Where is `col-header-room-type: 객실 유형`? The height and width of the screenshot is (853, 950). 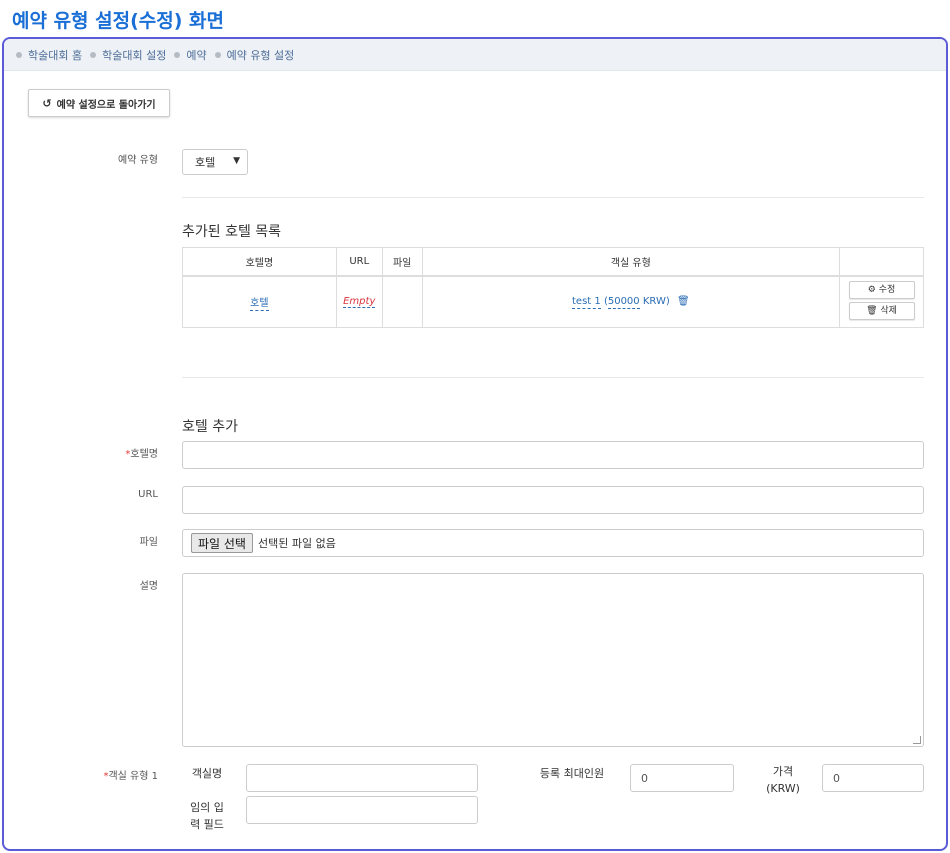 col-header-room-type: 객실 유형 is located at coordinates (631, 262).